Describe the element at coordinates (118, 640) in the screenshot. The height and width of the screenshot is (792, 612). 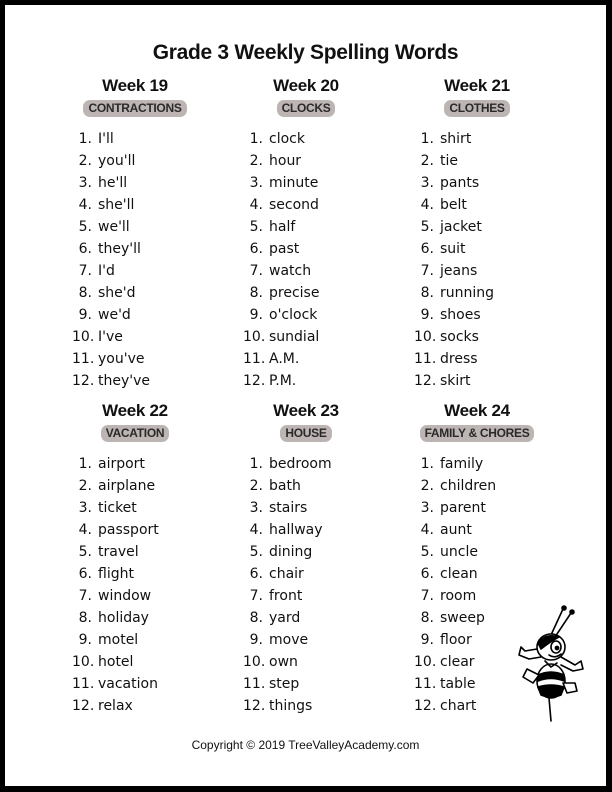
I see `spelling-word: motel` at that location.